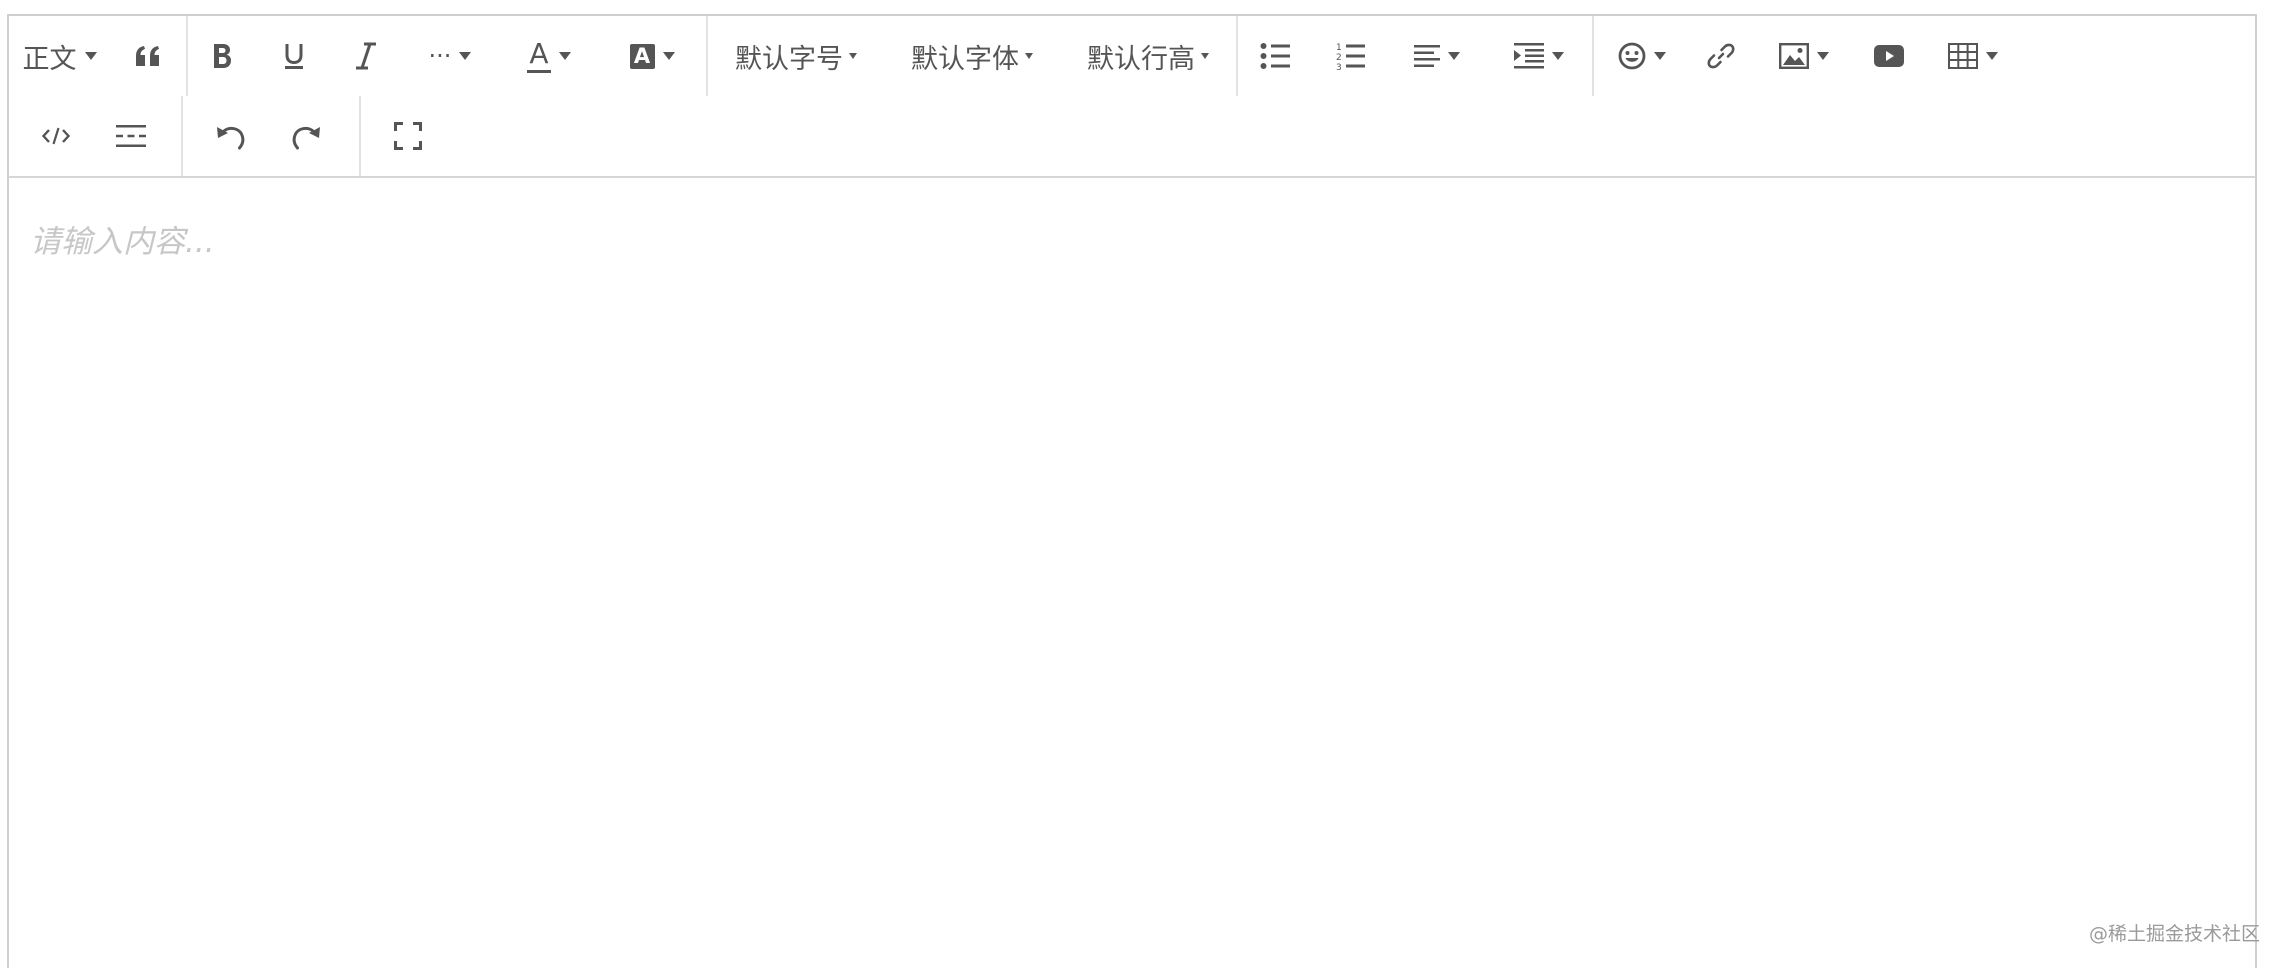 Image resolution: width=2270 pixels, height=968 pixels. I want to click on align-button, so click(1437, 56).